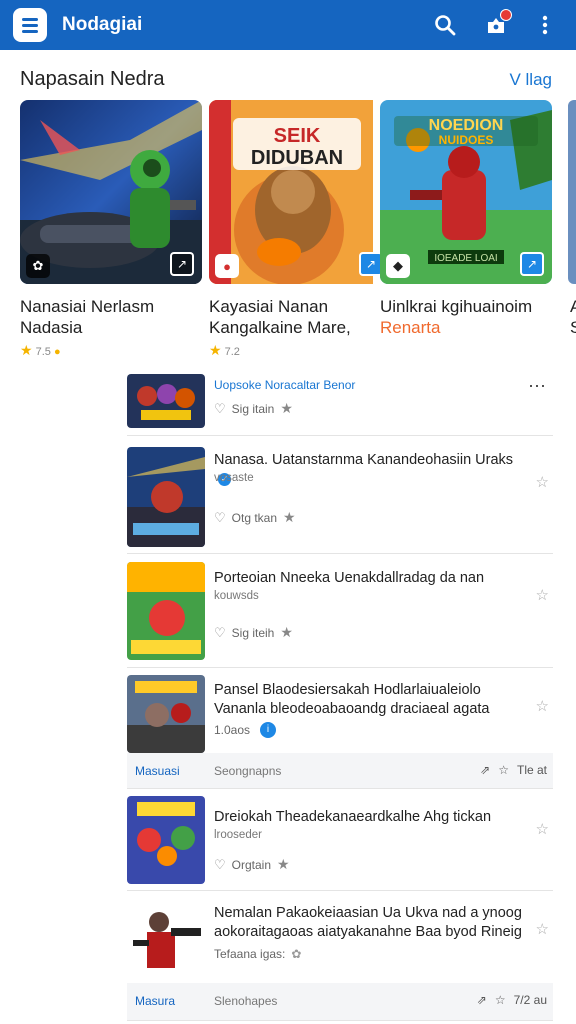 Image resolution: width=576 pixels, height=1024 pixels. I want to click on item-title-line2: Vananla bleodeoabaoandg draciaeal agata, so click(352, 709).